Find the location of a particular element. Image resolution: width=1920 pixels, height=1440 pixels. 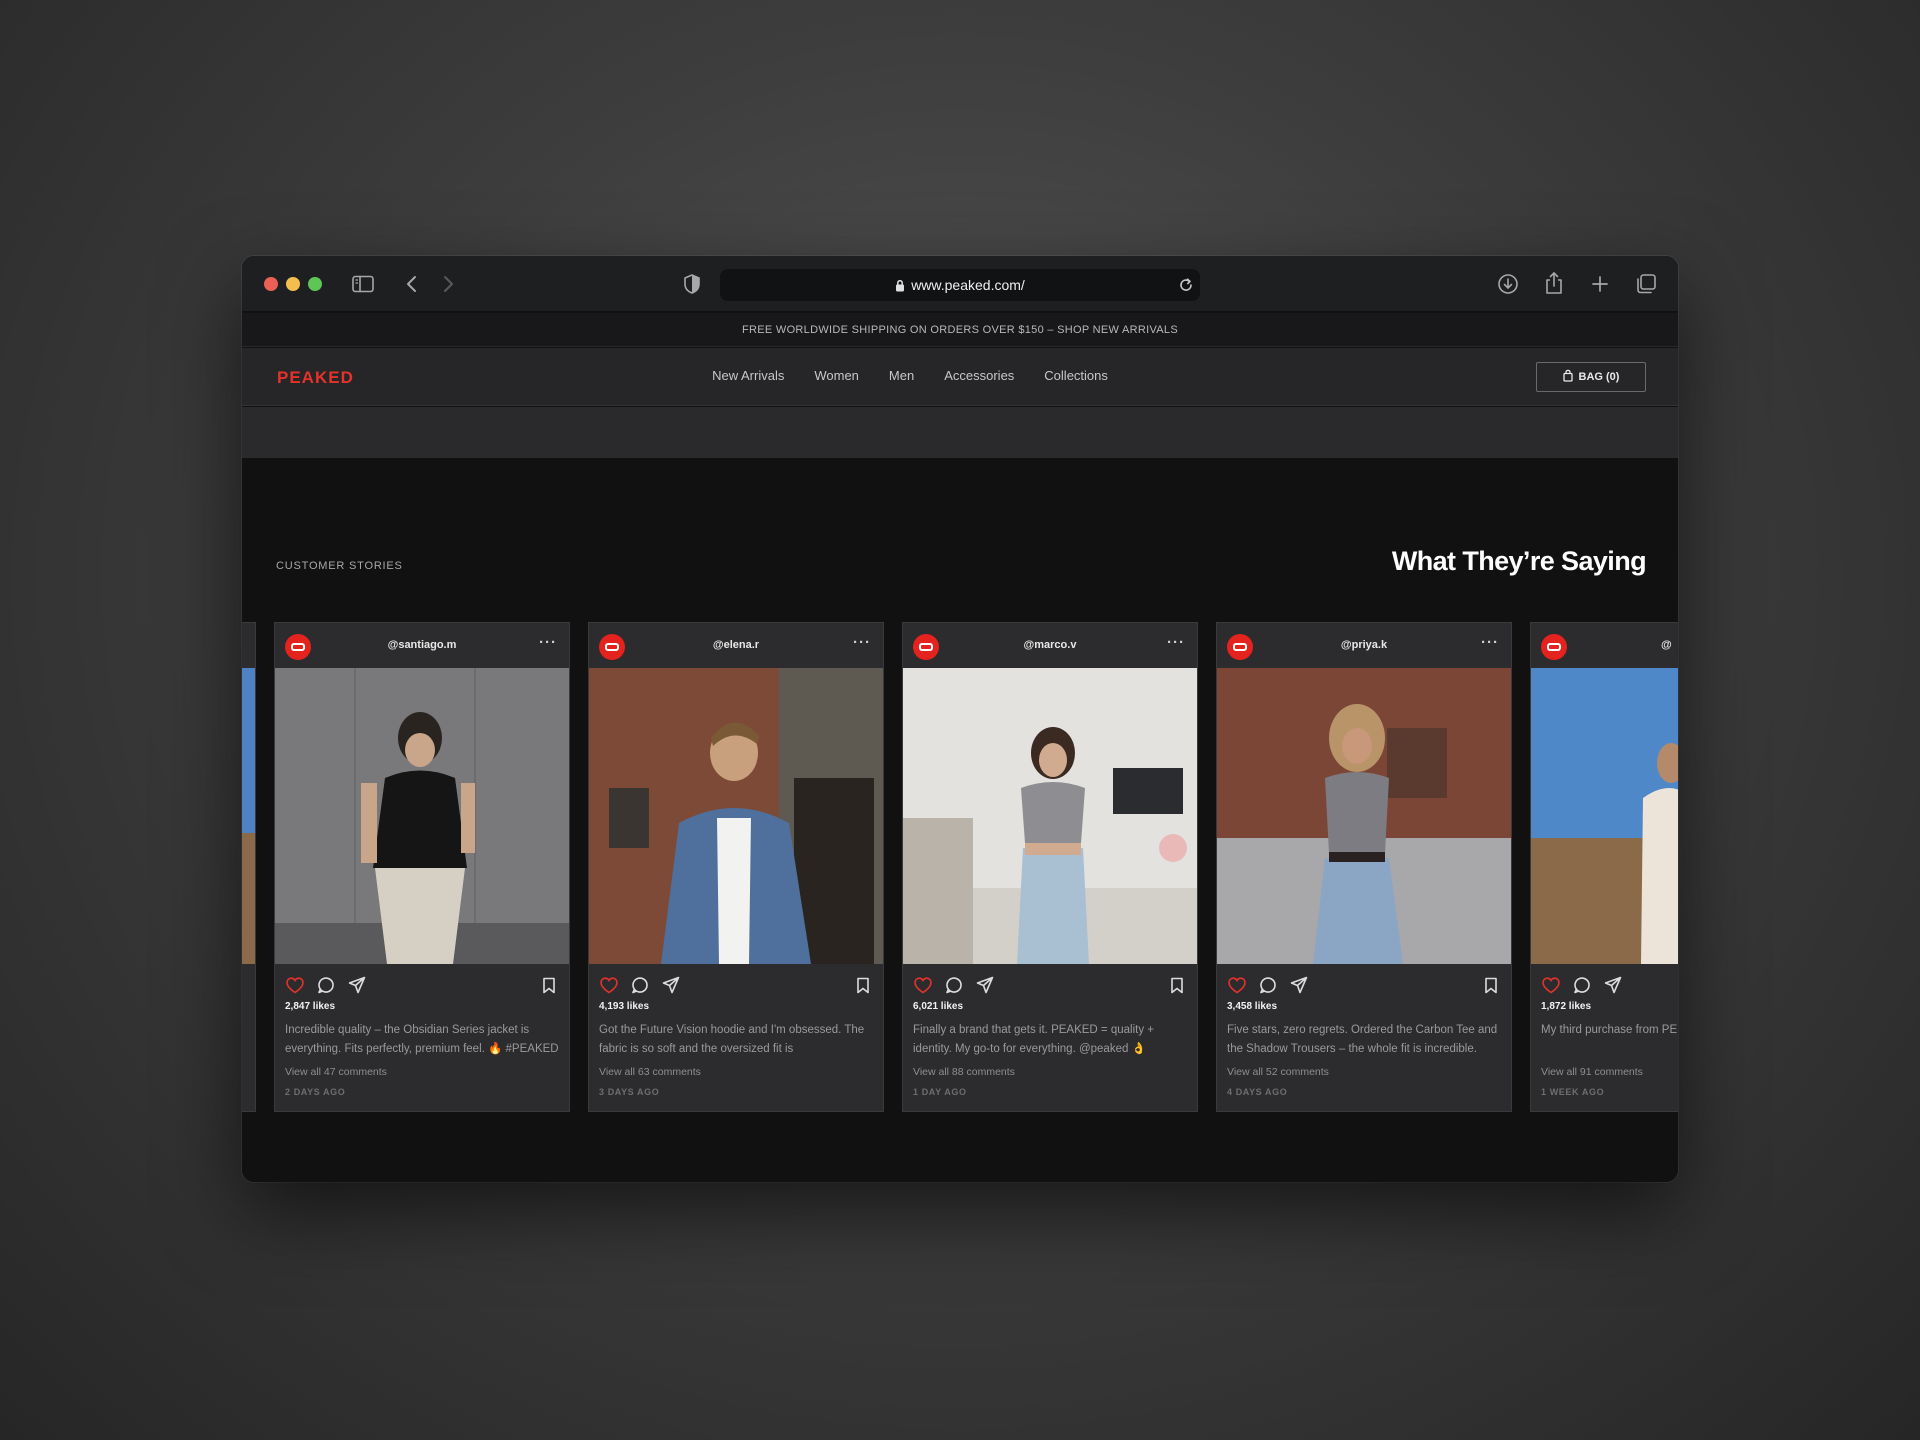

back-icon is located at coordinates (412, 284).